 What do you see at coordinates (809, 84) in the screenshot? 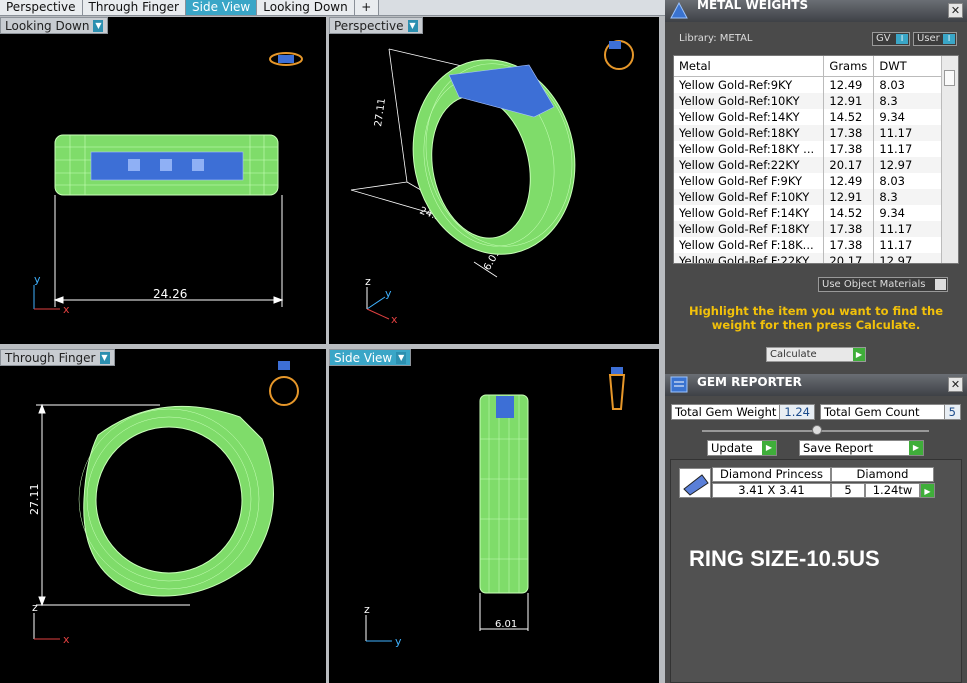
I see `table-row: Yellow Gold-Ref:9KY 12.49 8.03` at bounding box center [809, 84].